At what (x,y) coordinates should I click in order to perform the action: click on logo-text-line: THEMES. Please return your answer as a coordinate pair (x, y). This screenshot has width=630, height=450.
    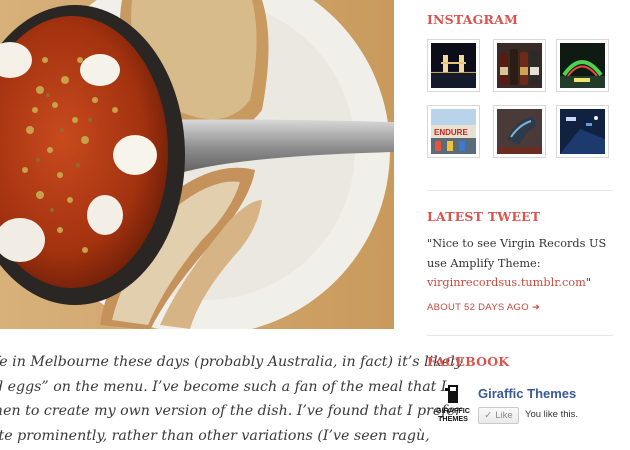
    Looking at the image, I should click on (453, 418).